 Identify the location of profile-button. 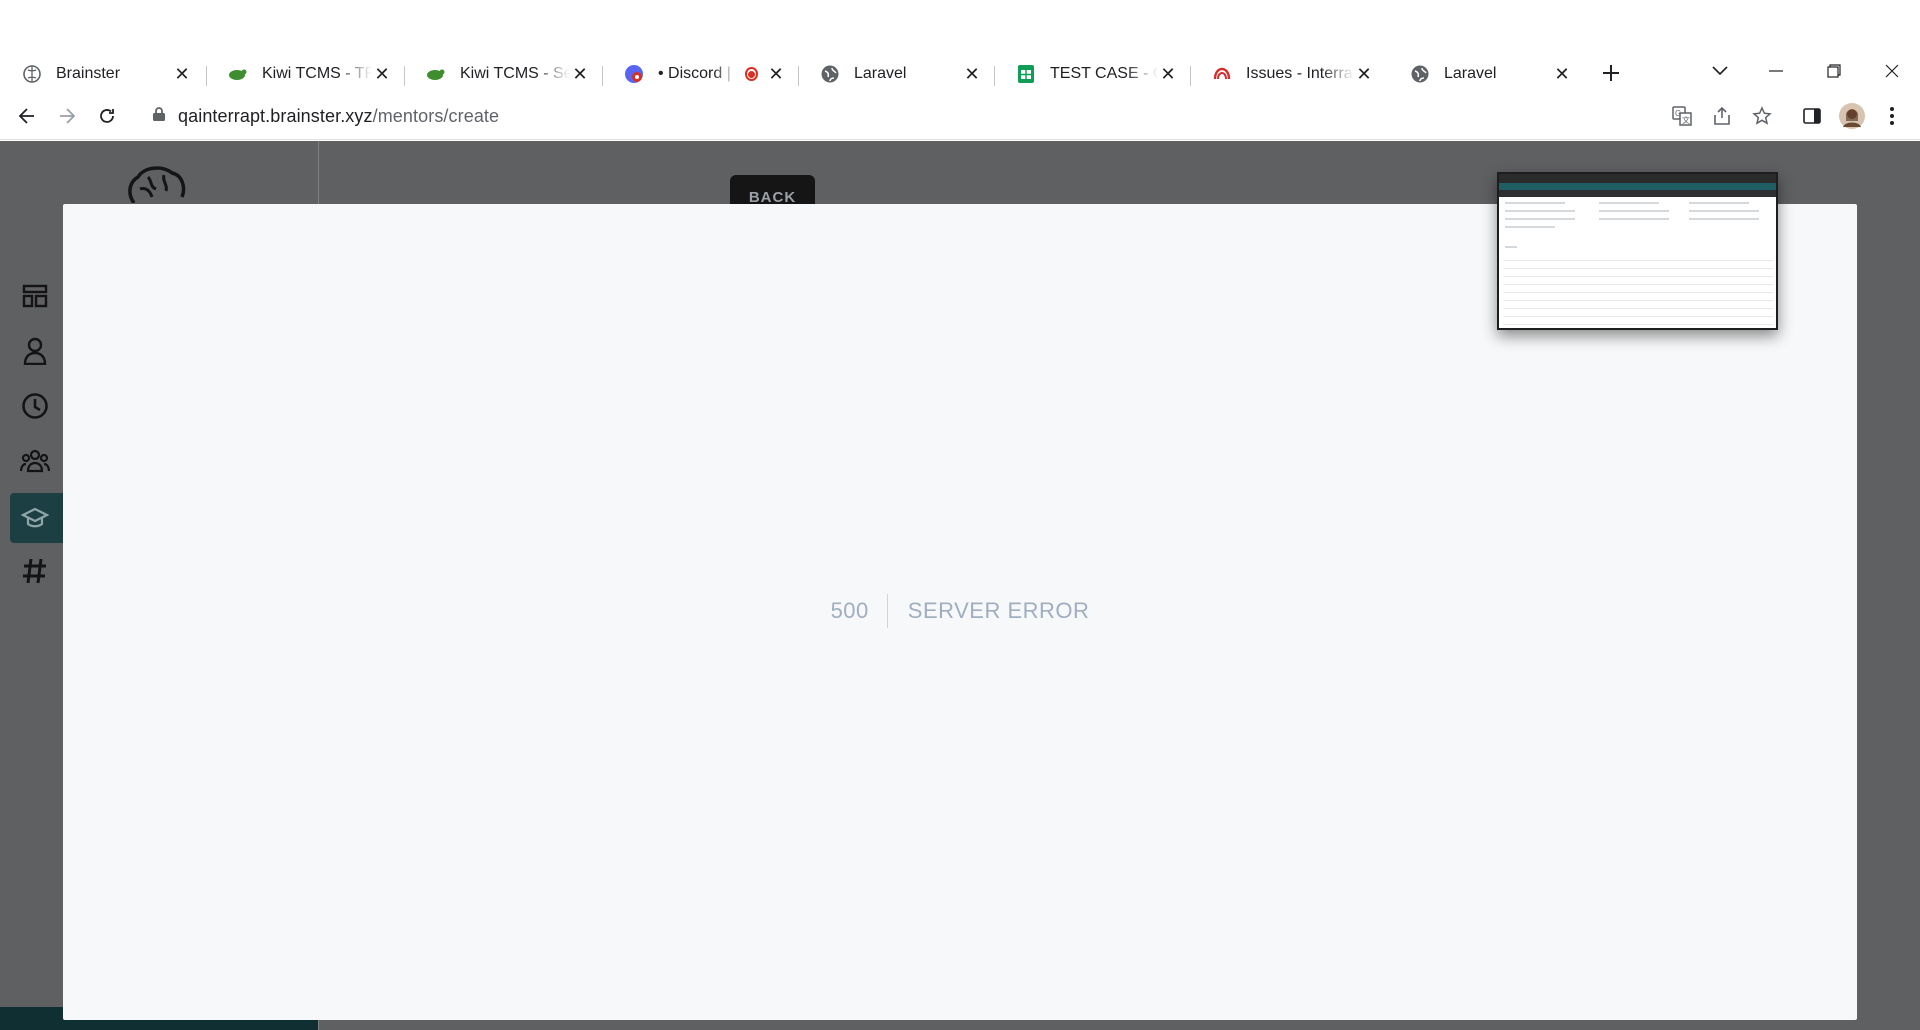
(1852, 116).